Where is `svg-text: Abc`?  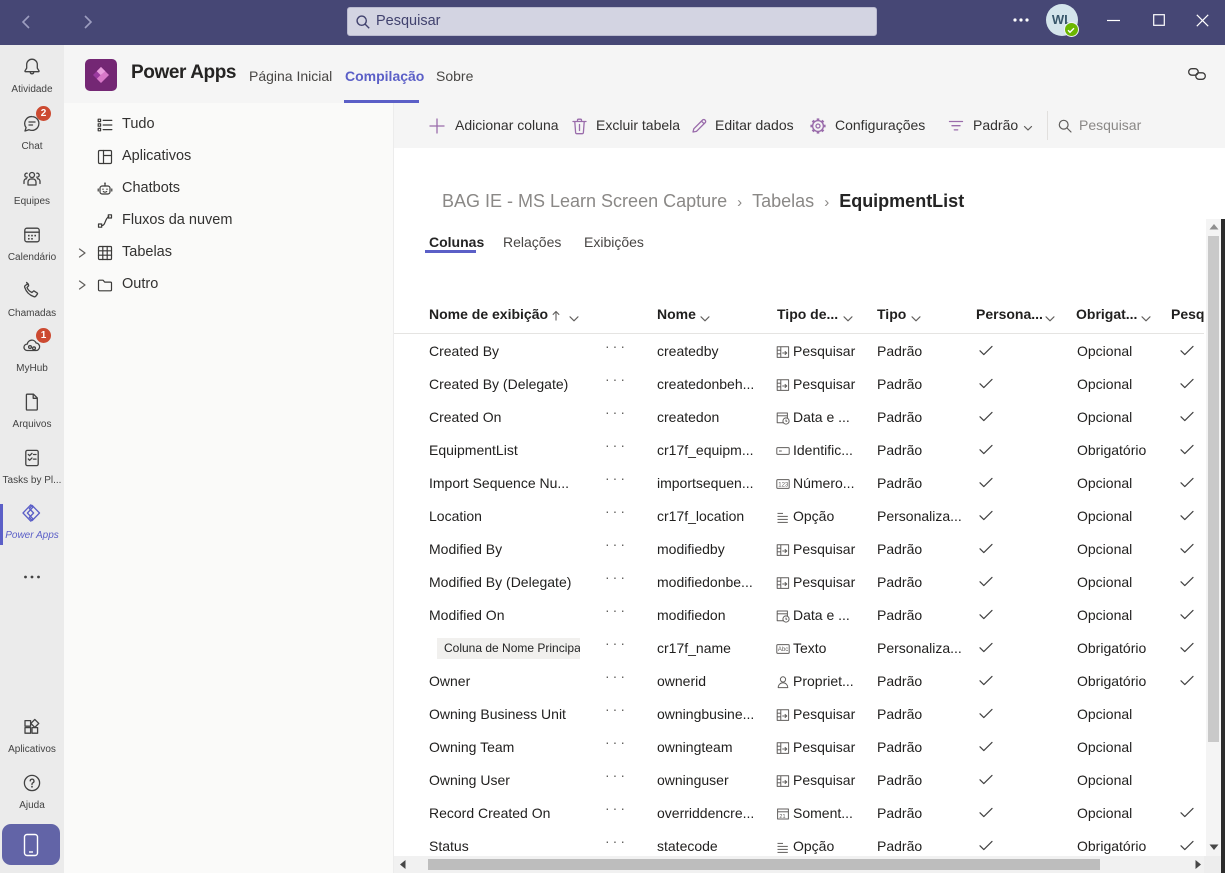 svg-text: Abc is located at coordinates (783, 650).